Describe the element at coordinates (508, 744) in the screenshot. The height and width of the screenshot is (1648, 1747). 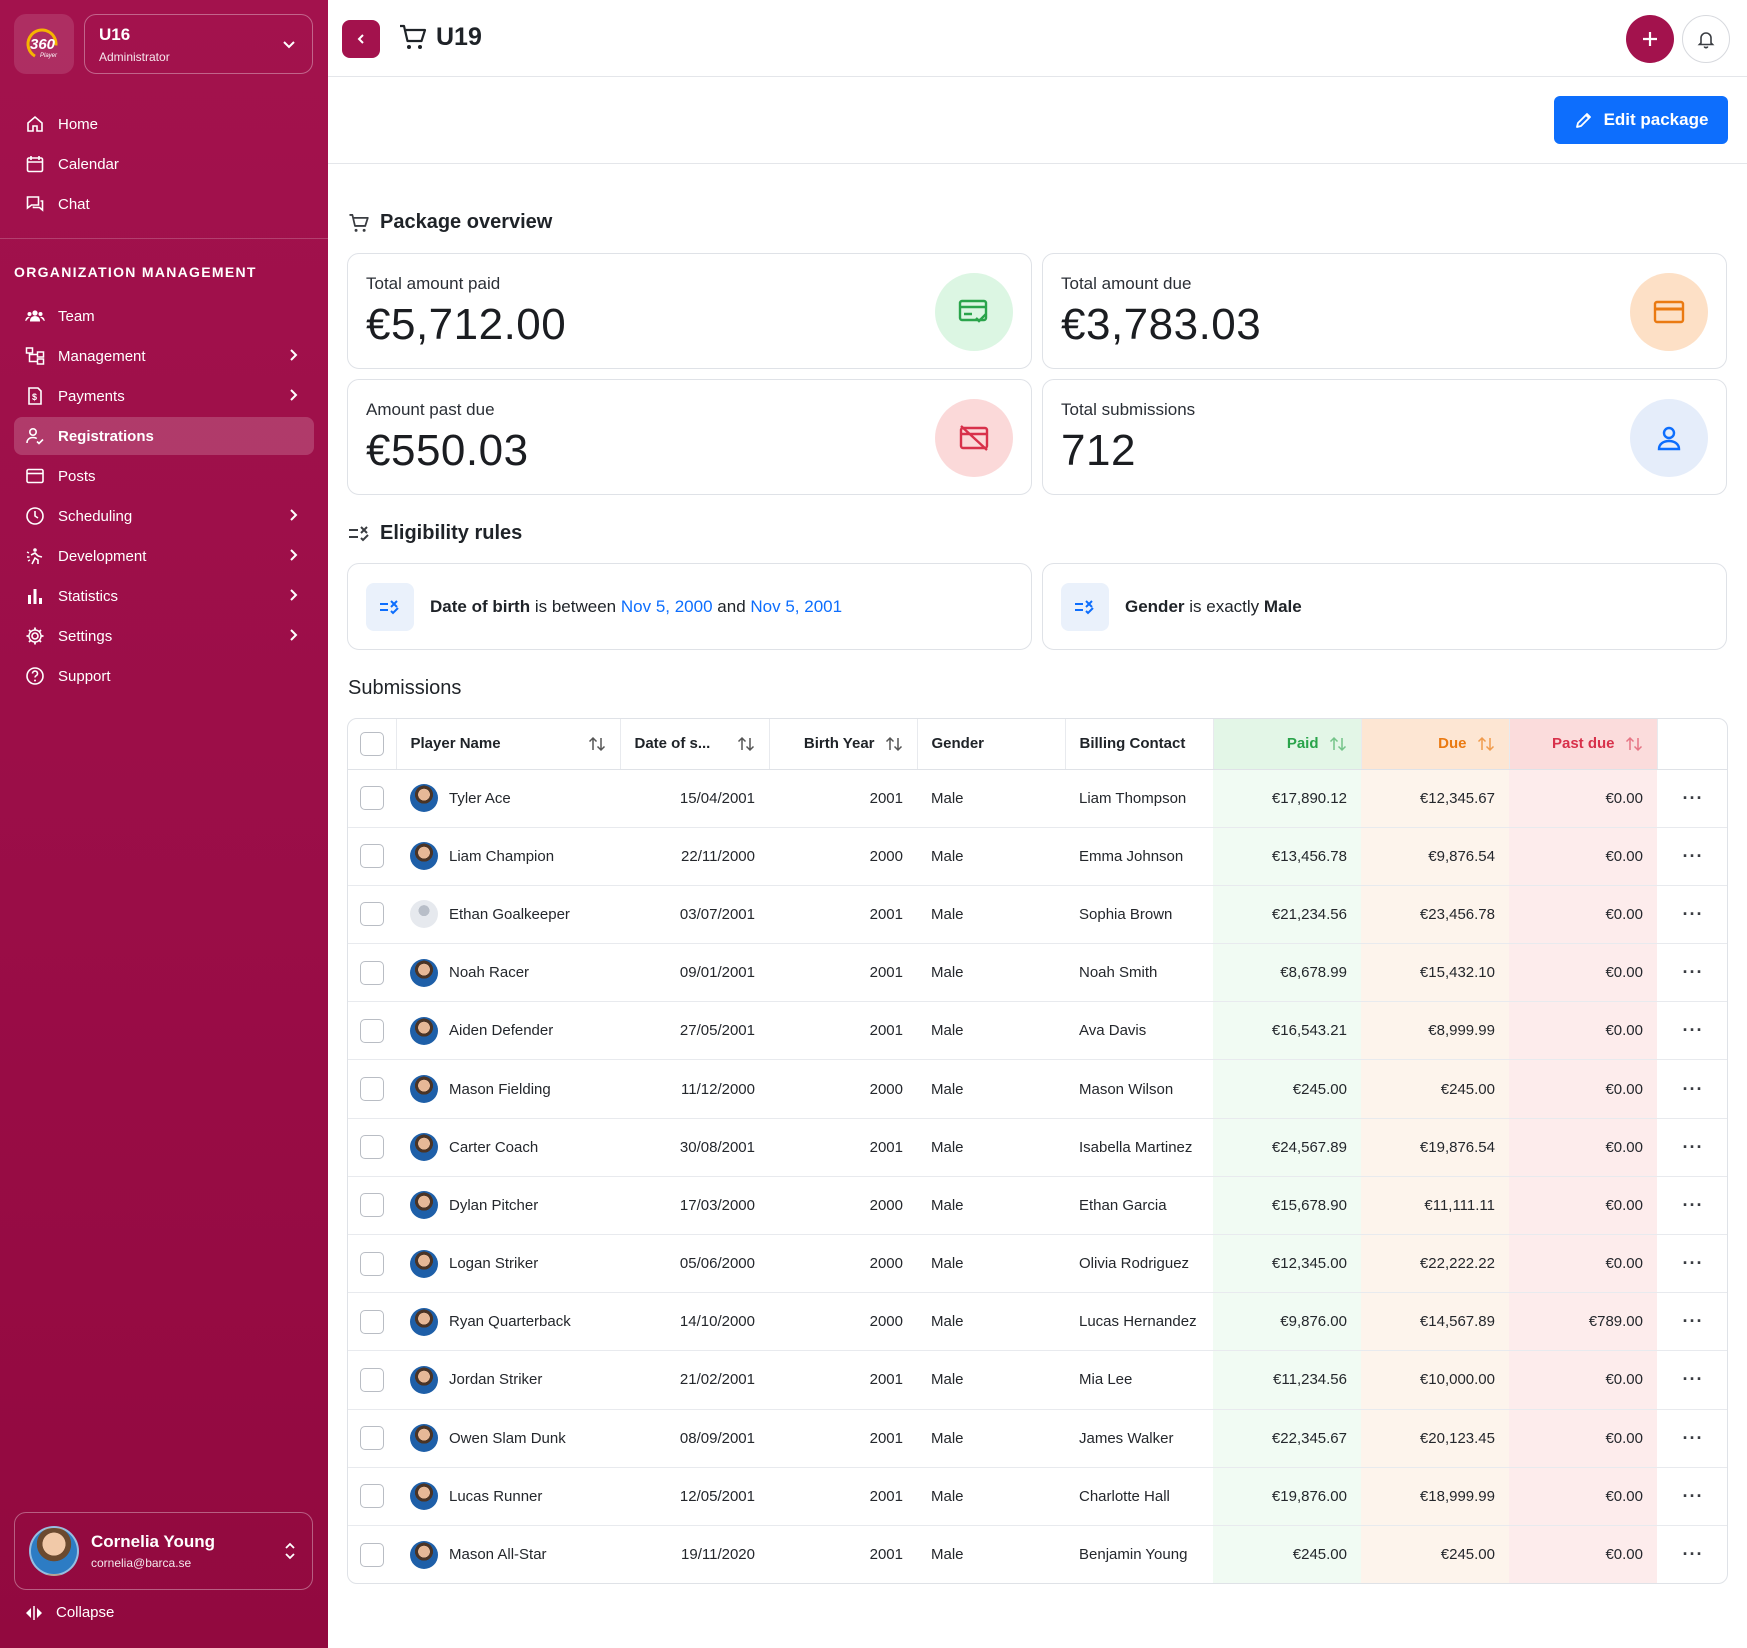
I see `column-header-player-name: Player Name` at that location.